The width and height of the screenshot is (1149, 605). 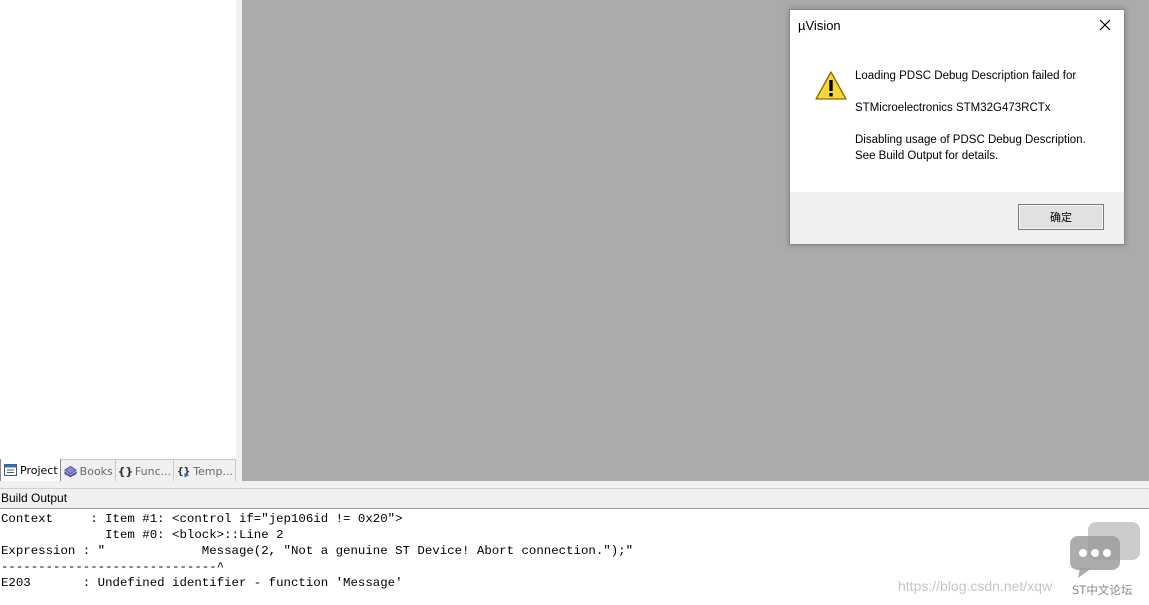 I want to click on message-line-2: STMicroelectronics STM32G473RCTx, so click(x=953, y=108).